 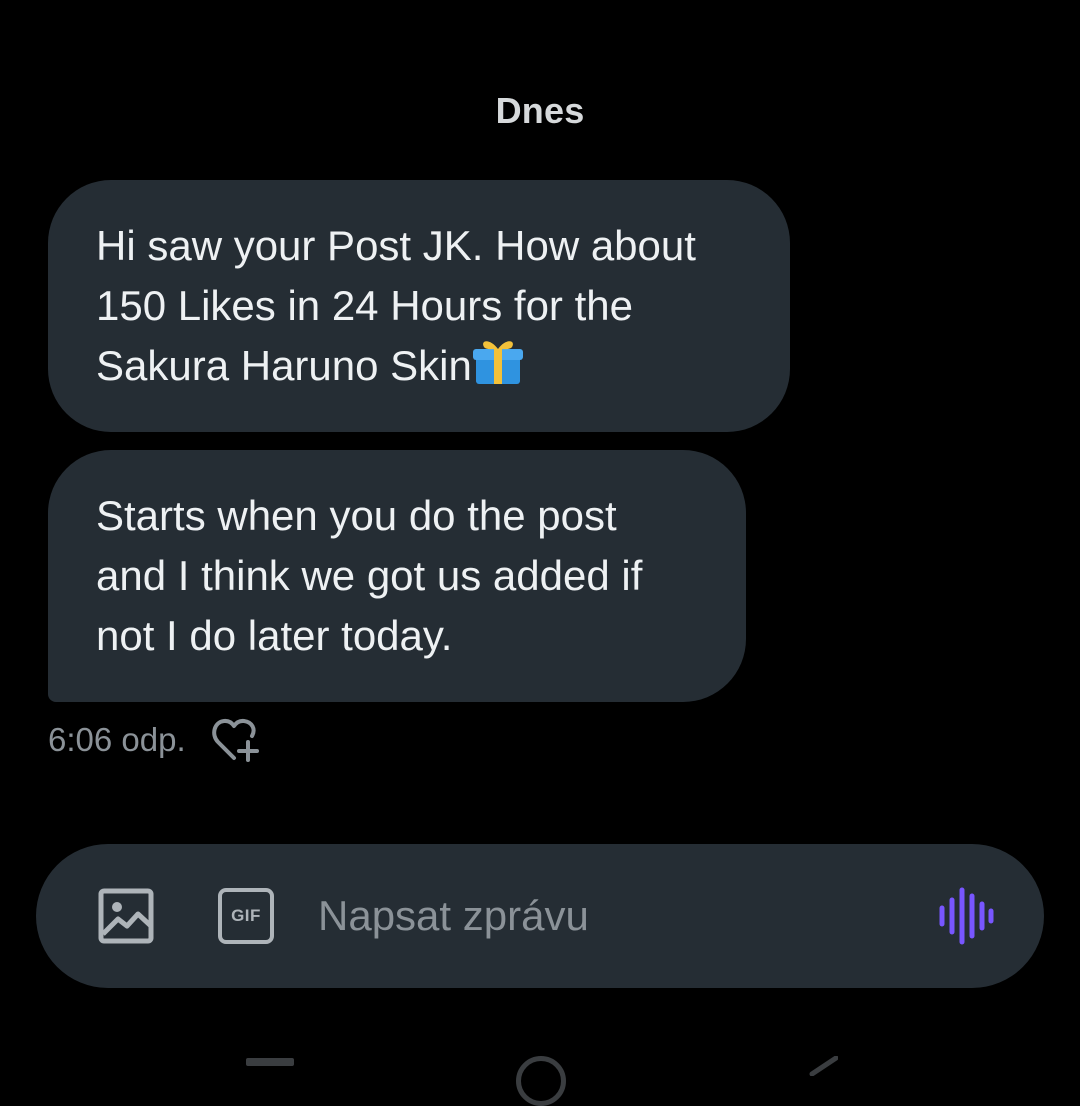 What do you see at coordinates (284, 365) in the screenshot?
I see `message-text: Sakura Haruno Skin` at bounding box center [284, 365].